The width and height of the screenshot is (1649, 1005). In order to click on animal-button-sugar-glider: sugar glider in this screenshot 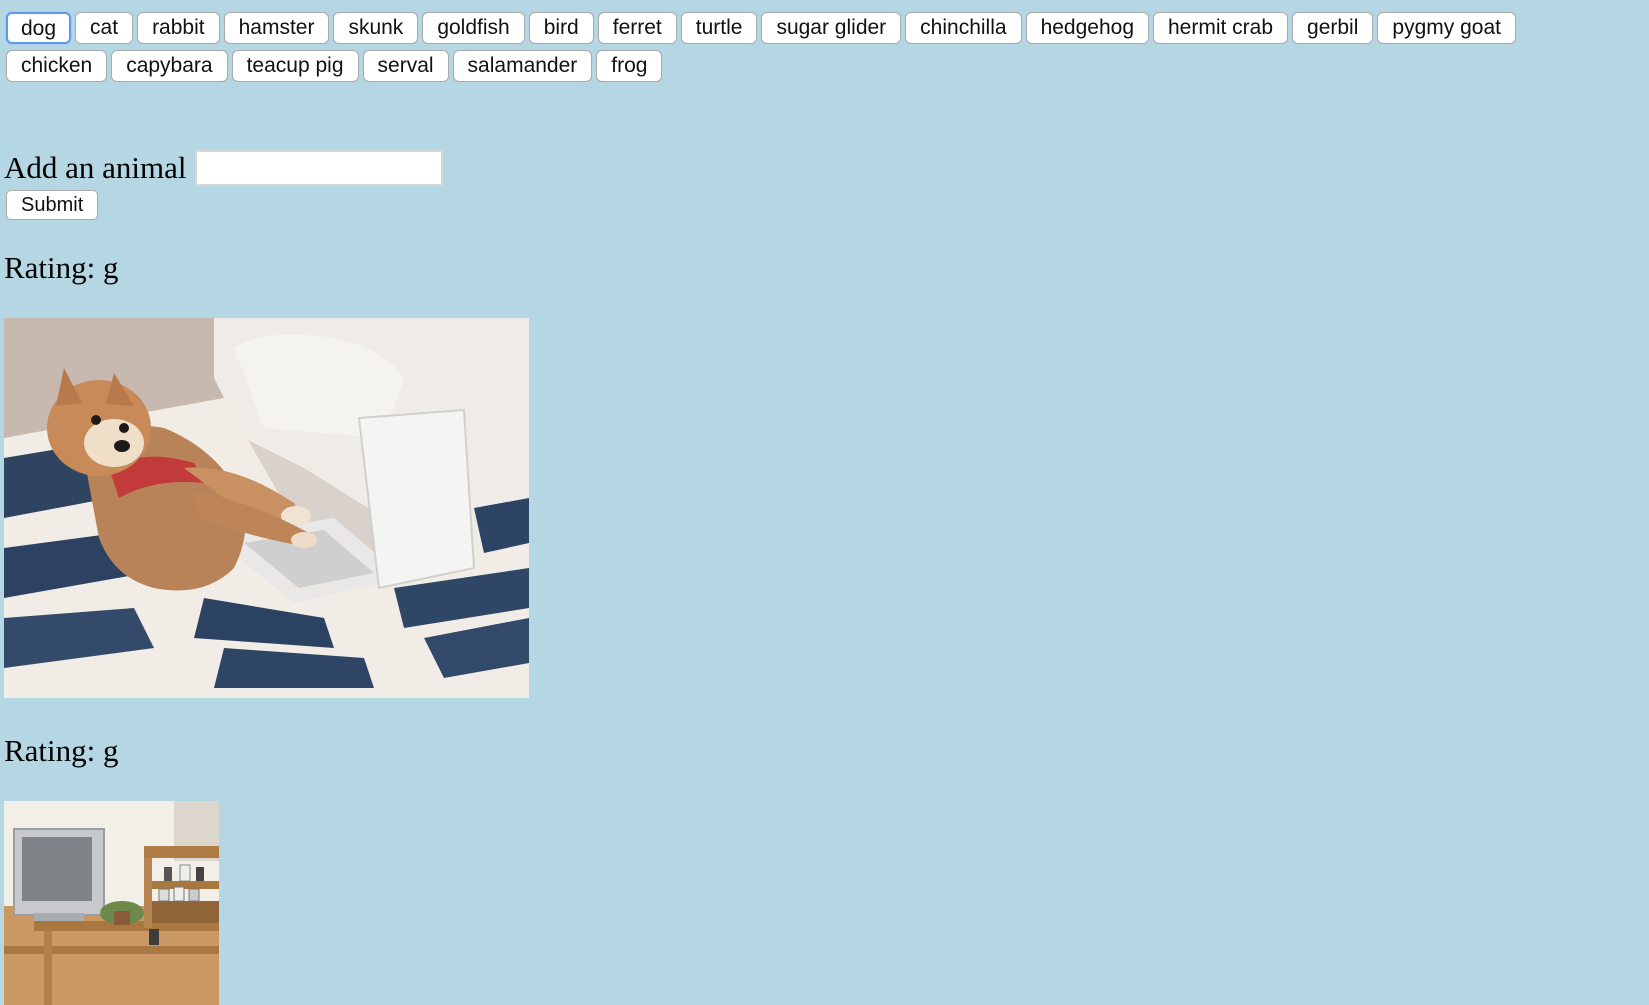, I will do `click(831, 28)`.